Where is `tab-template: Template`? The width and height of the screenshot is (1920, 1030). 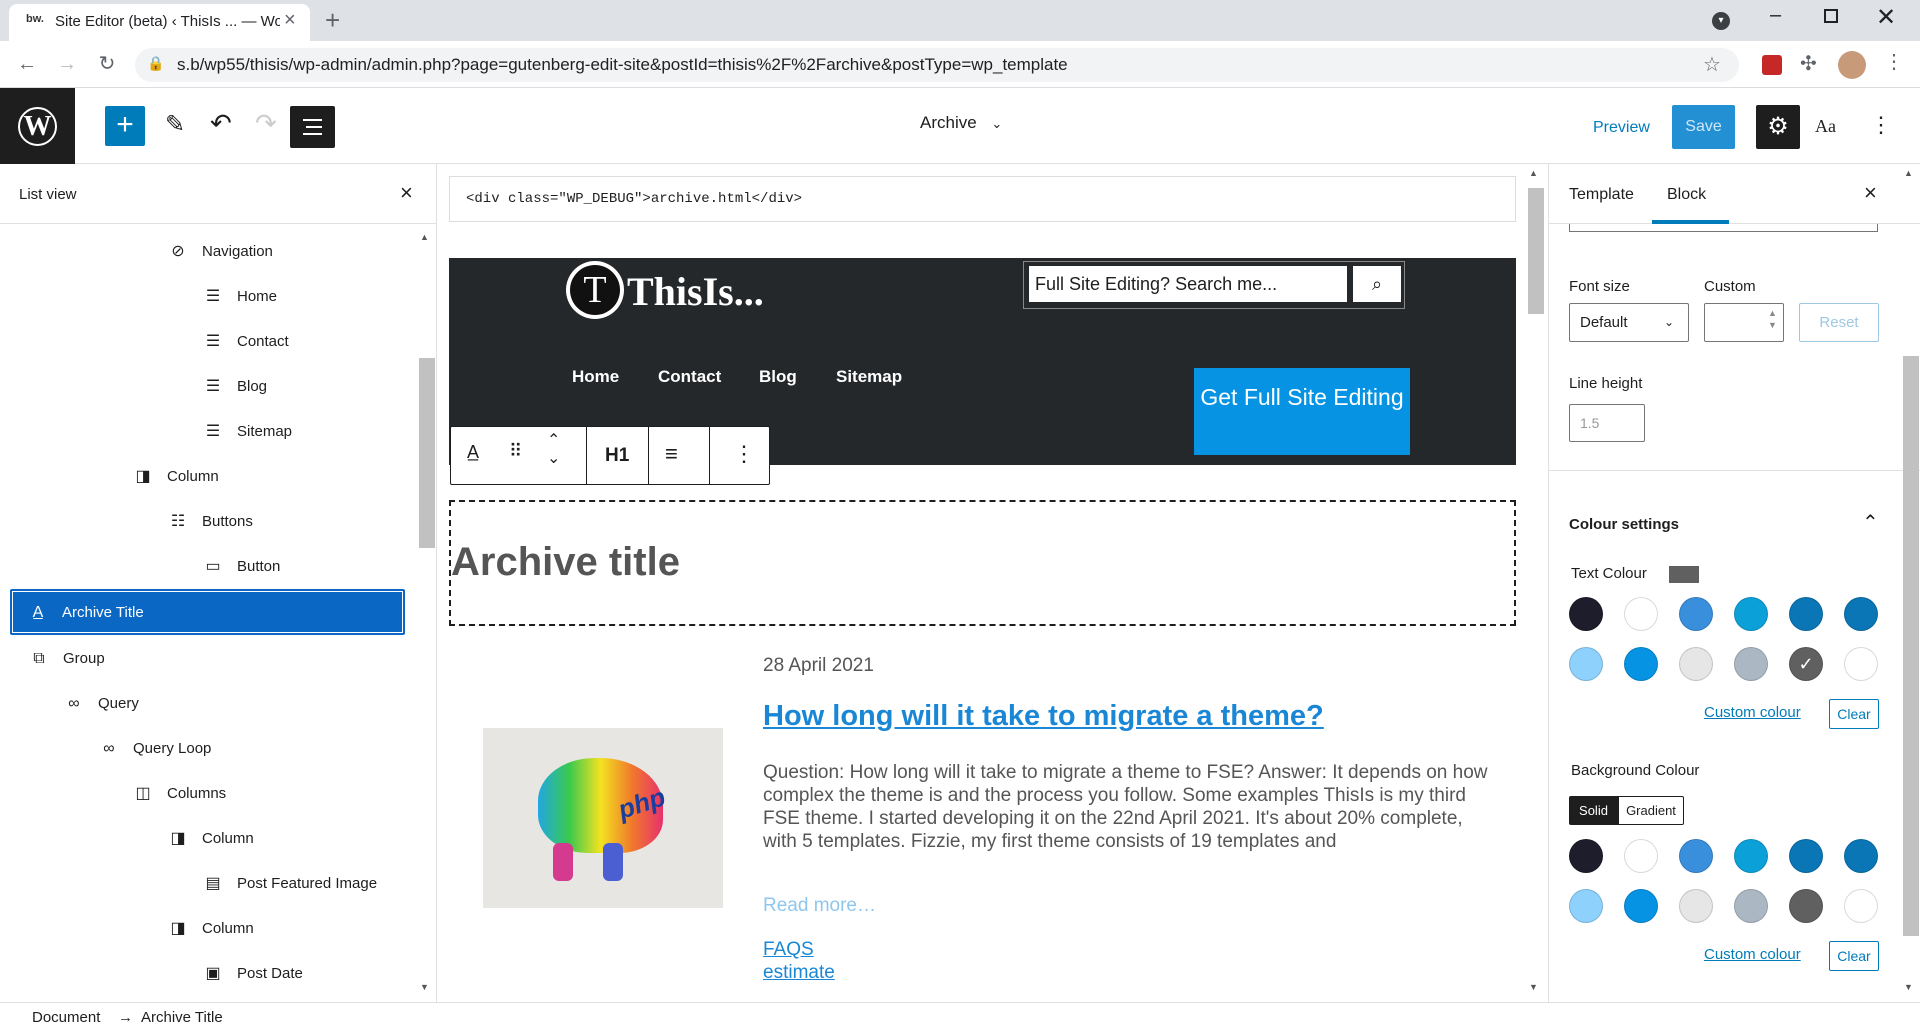
tab-template: Template is located at coordinates (1601, 195).